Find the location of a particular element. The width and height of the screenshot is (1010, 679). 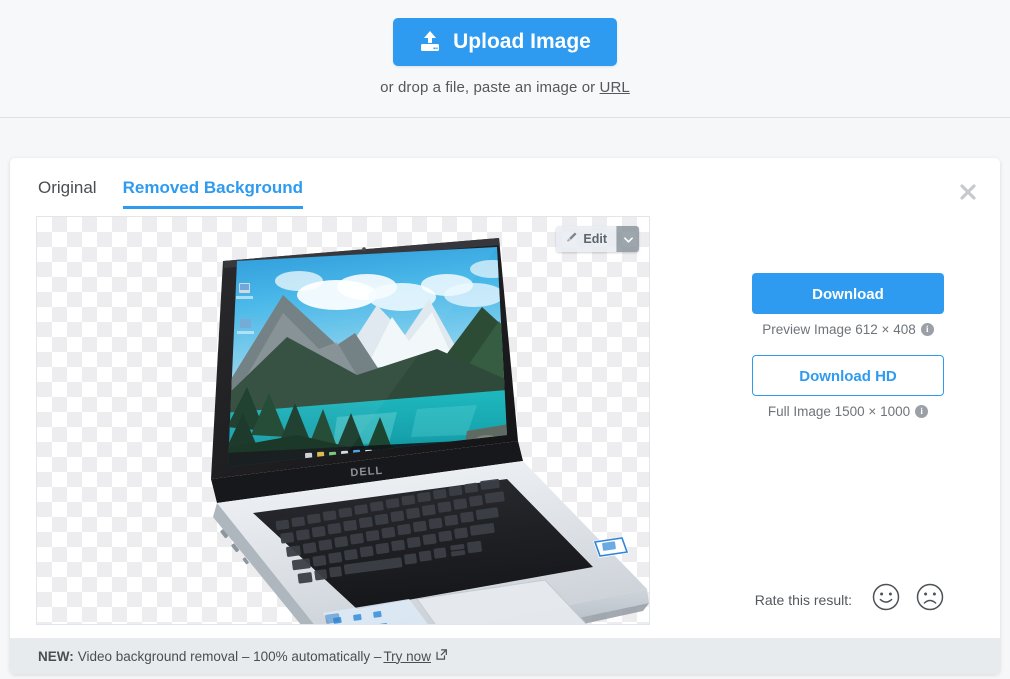

download-hd-button: Download HD is located at coordinates (848, 375).